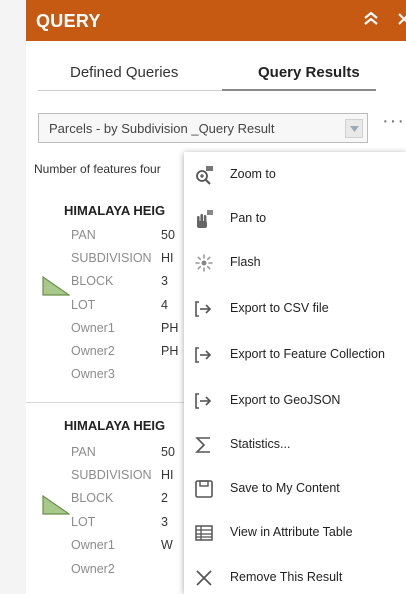  Describe the element at coordinates (204, 533) in the screenshot. I see `table-icon` at that location.